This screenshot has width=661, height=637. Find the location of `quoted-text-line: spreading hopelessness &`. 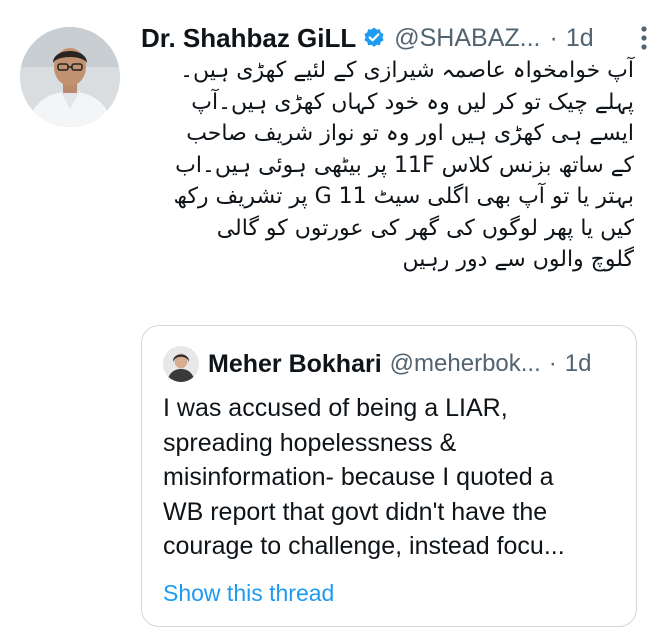

quoted-text-line: spreading hopelessness & is located at coordinates (310, 442).